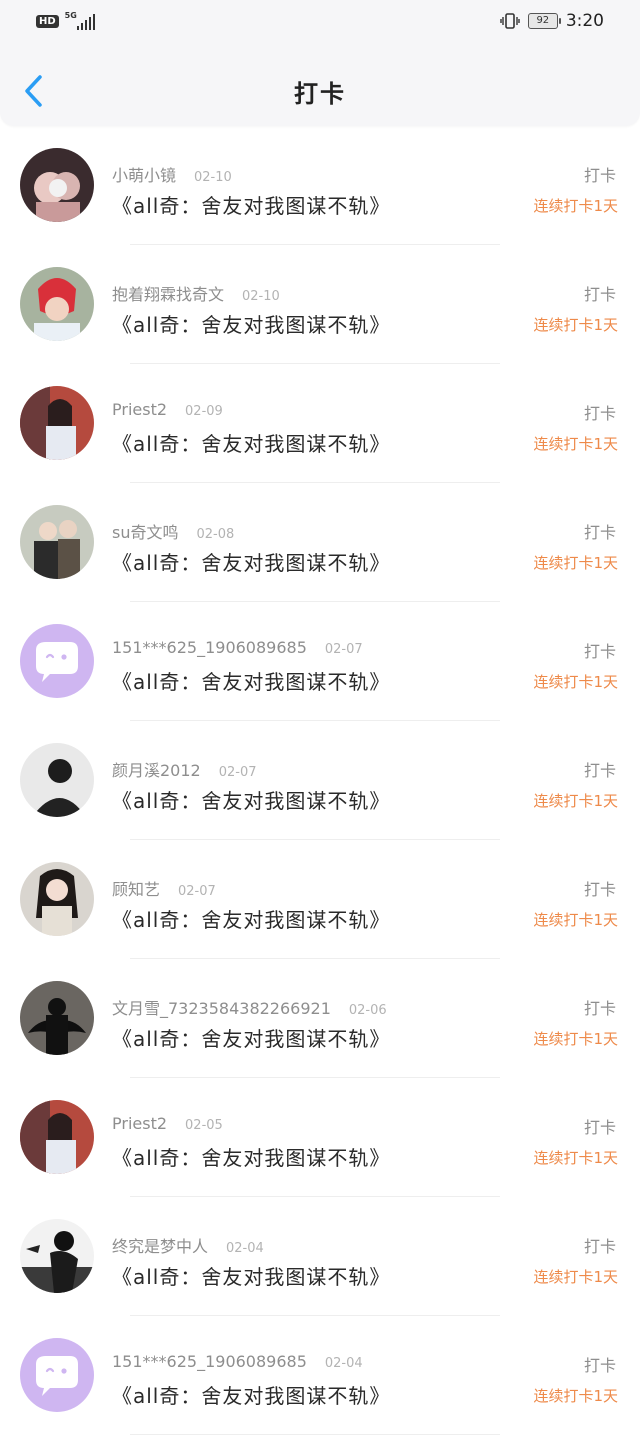 The image size is (640, 1435). What do you see at coordinates (320, 423) in the screenshot?
I see `list-item: Priest2 02-09 《all奇：舍友对我图谋不轨》 打卡连续打卡1天` at bounding box center [320, 423].